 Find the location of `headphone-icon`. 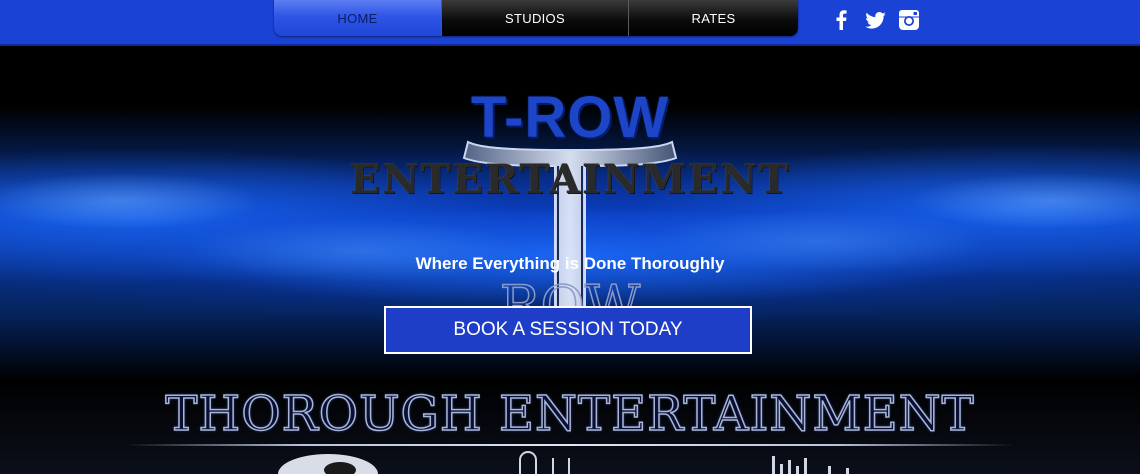

headphone-icon is located at coordinates (528, 462).